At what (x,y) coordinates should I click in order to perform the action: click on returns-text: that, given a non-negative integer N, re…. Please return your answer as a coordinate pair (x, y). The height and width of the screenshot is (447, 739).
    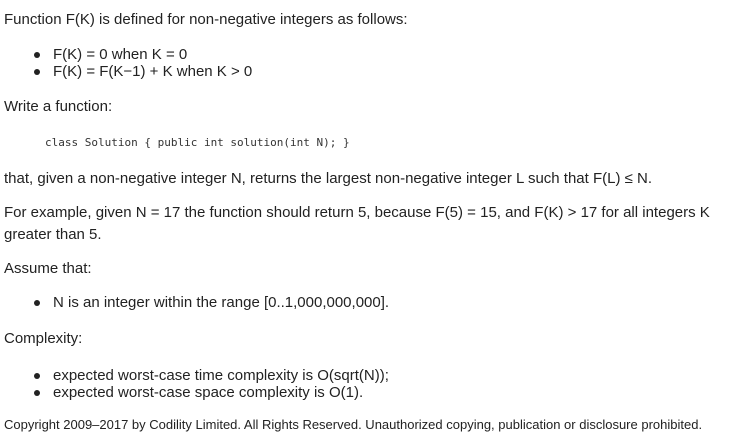
    Looking at the image, I should click on (328, 178).